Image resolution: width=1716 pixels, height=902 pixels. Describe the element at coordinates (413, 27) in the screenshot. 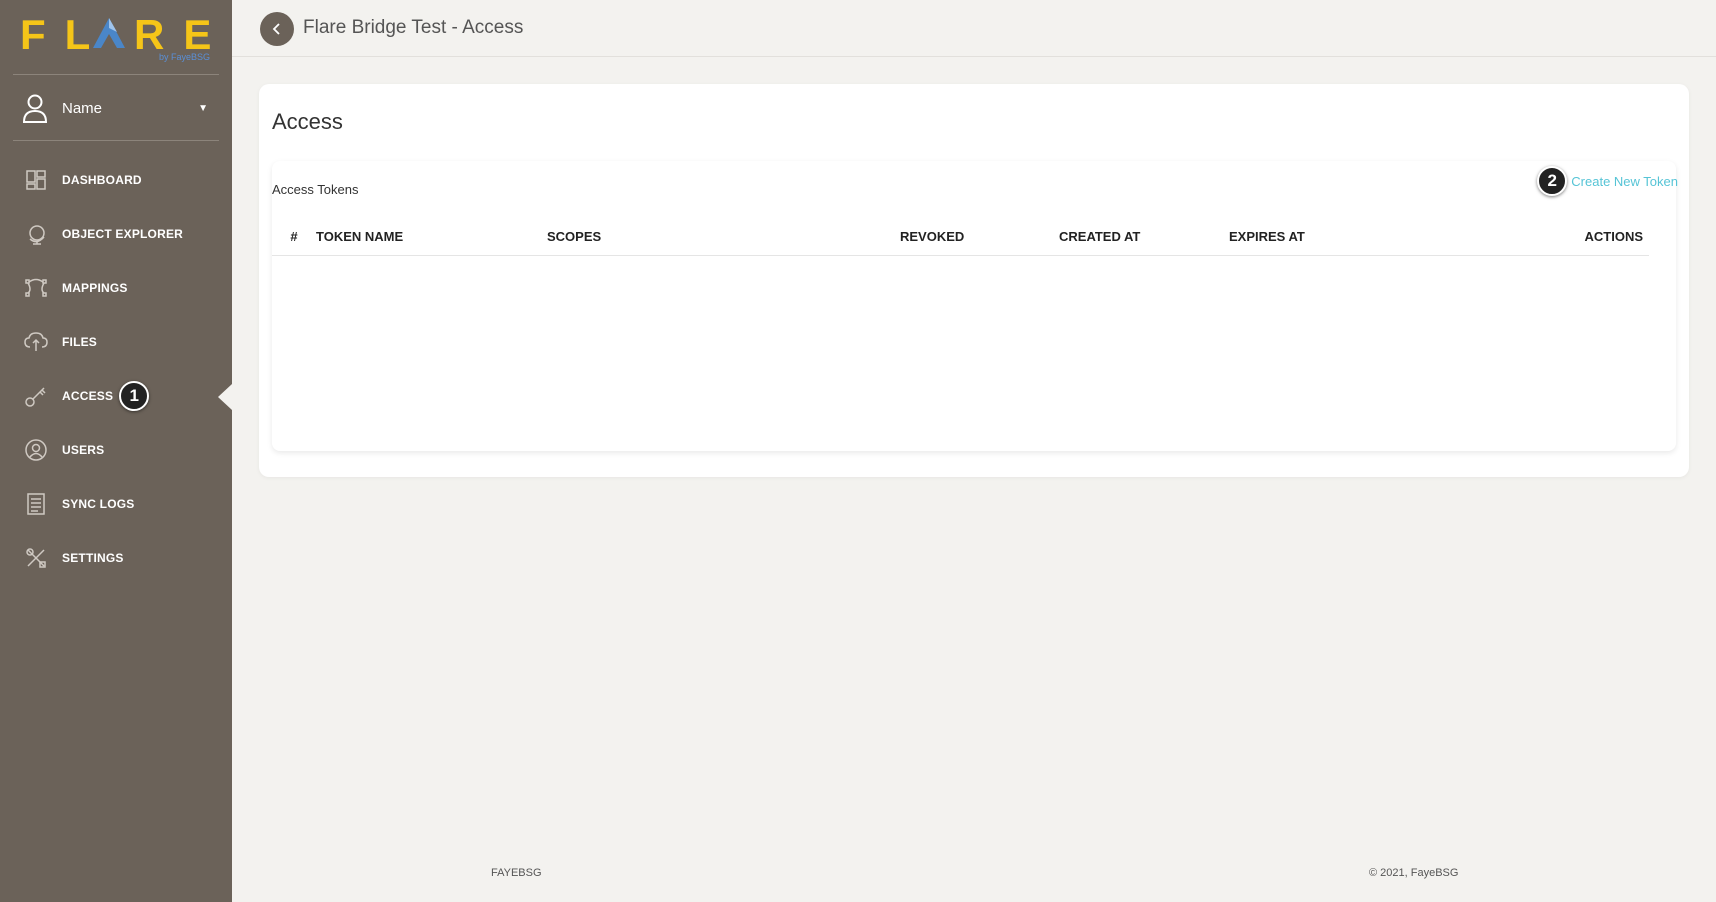

I see `page-title: Flare Bridge Test - Access` at that location.